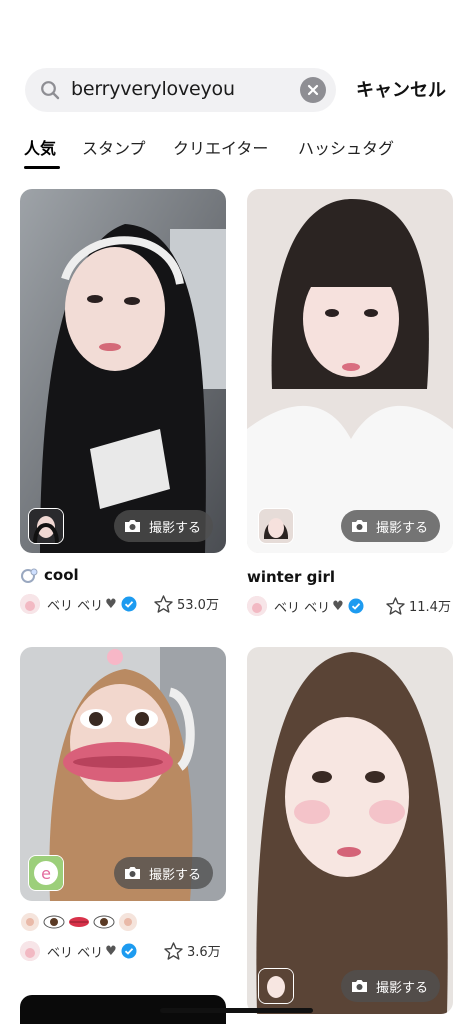  I want to click on clear-search-button, so click(313, 90).